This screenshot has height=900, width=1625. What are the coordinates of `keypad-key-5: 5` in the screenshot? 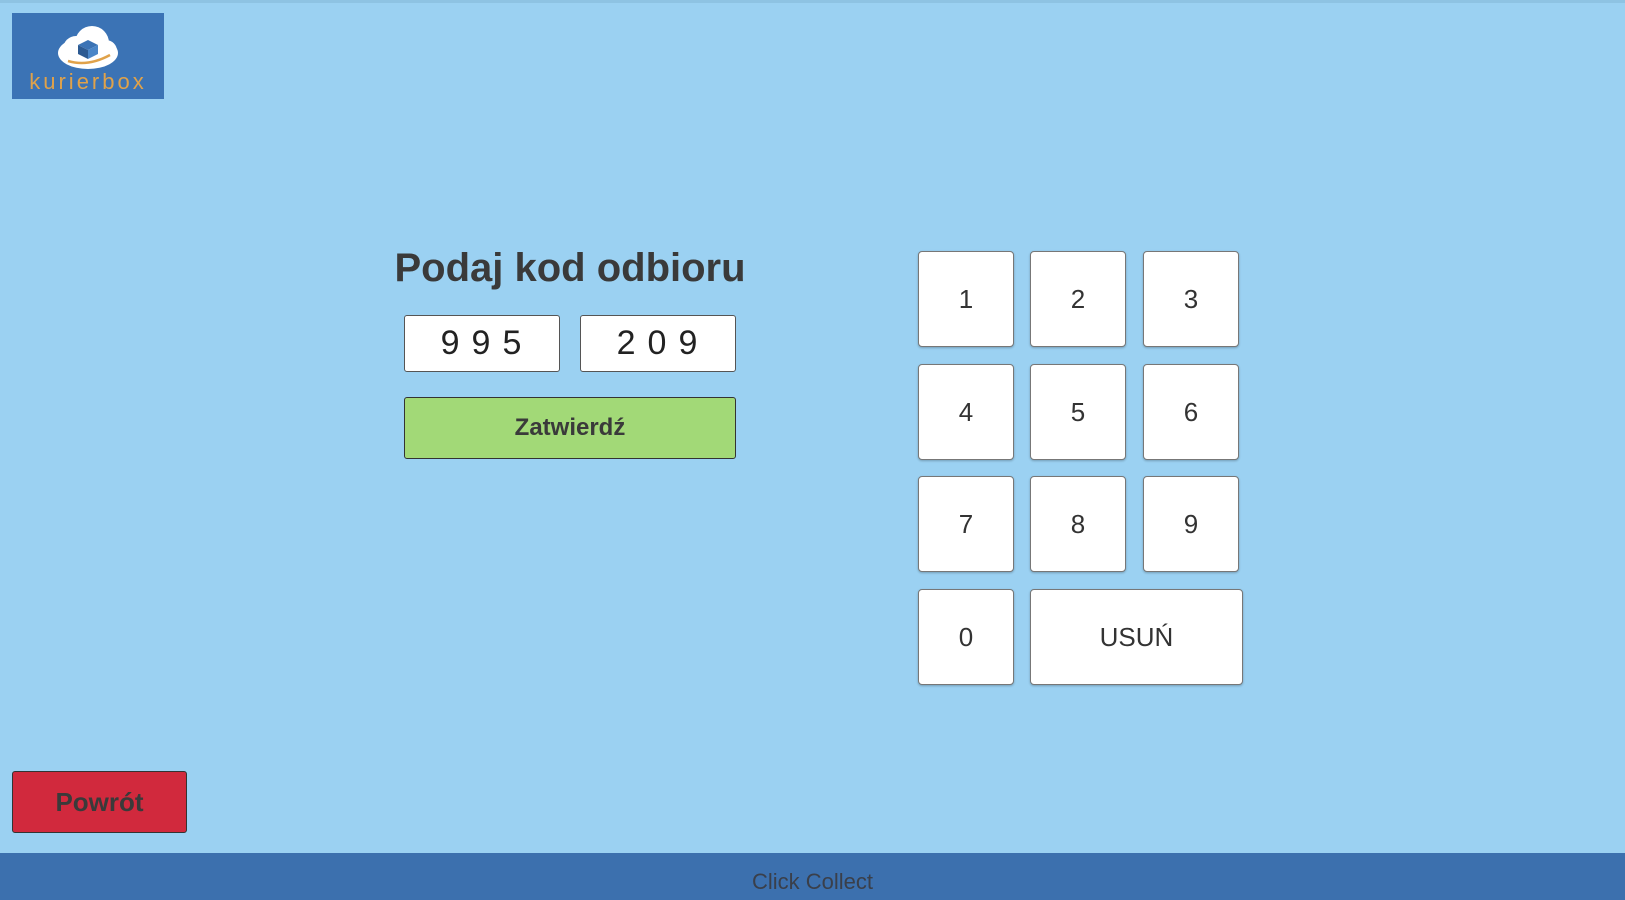 It's located at (1078, 412).